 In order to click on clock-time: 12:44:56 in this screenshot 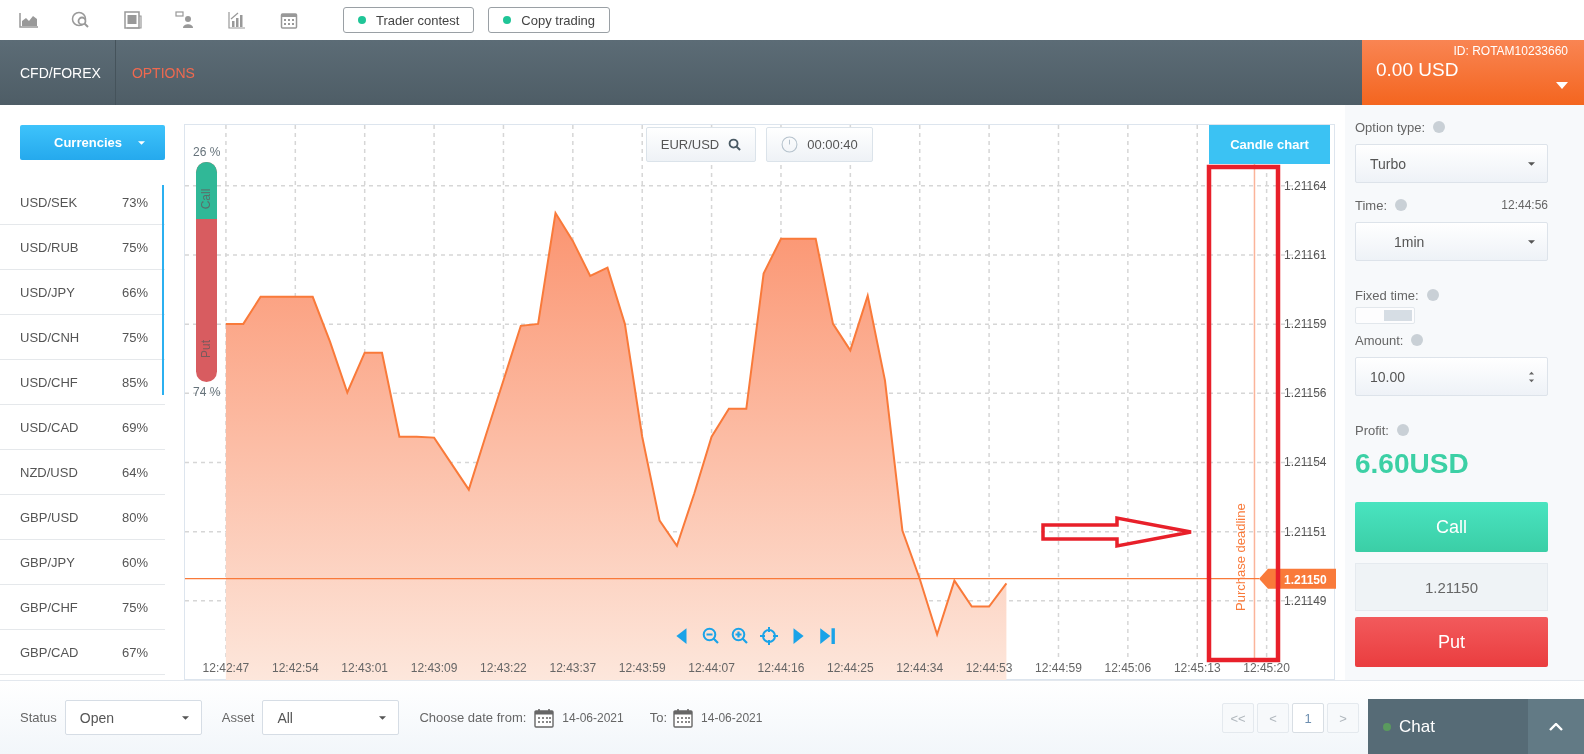, I will do `click(1524, 205)`.